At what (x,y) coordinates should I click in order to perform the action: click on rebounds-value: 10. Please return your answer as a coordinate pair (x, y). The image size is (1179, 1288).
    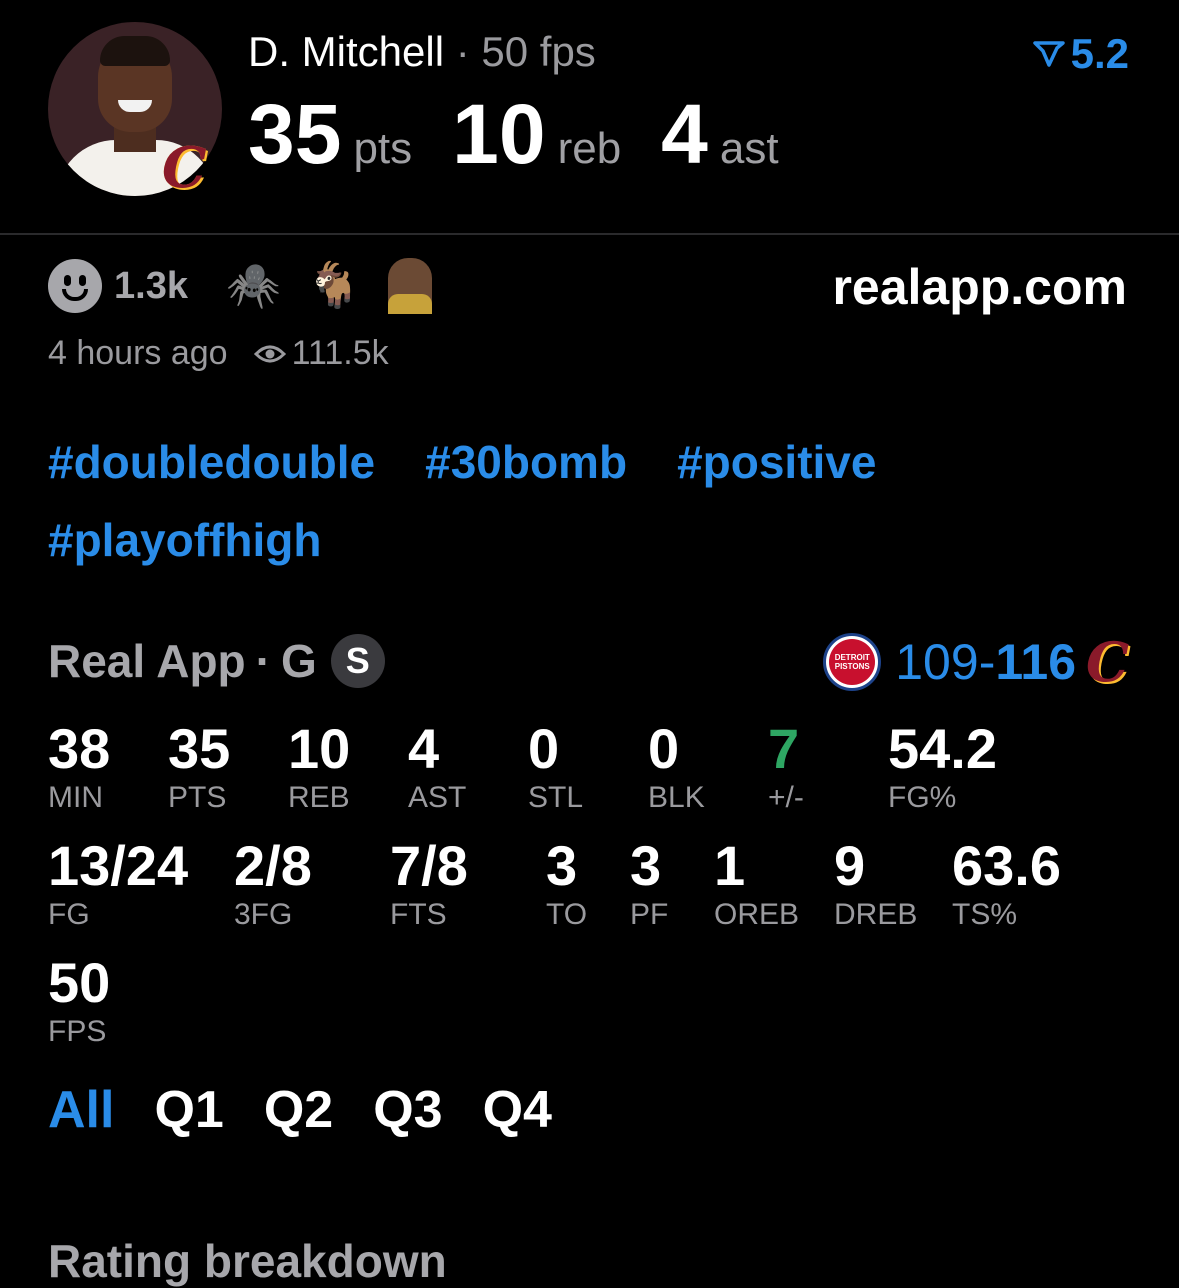
    Looking at the image, I should click on (499, 134).